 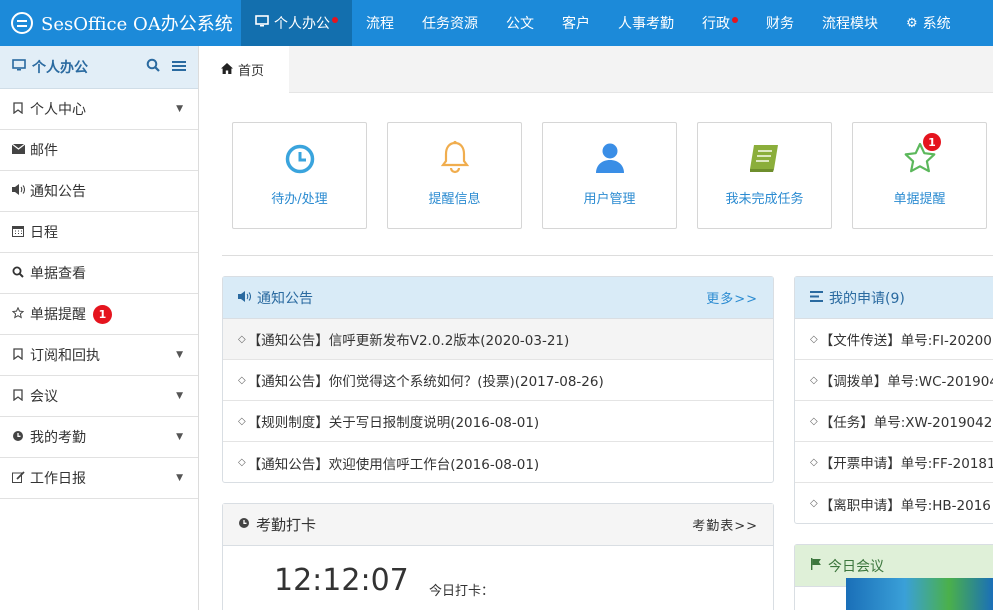 I want to click on chat-logo-icon, so click(x=22, y=23).